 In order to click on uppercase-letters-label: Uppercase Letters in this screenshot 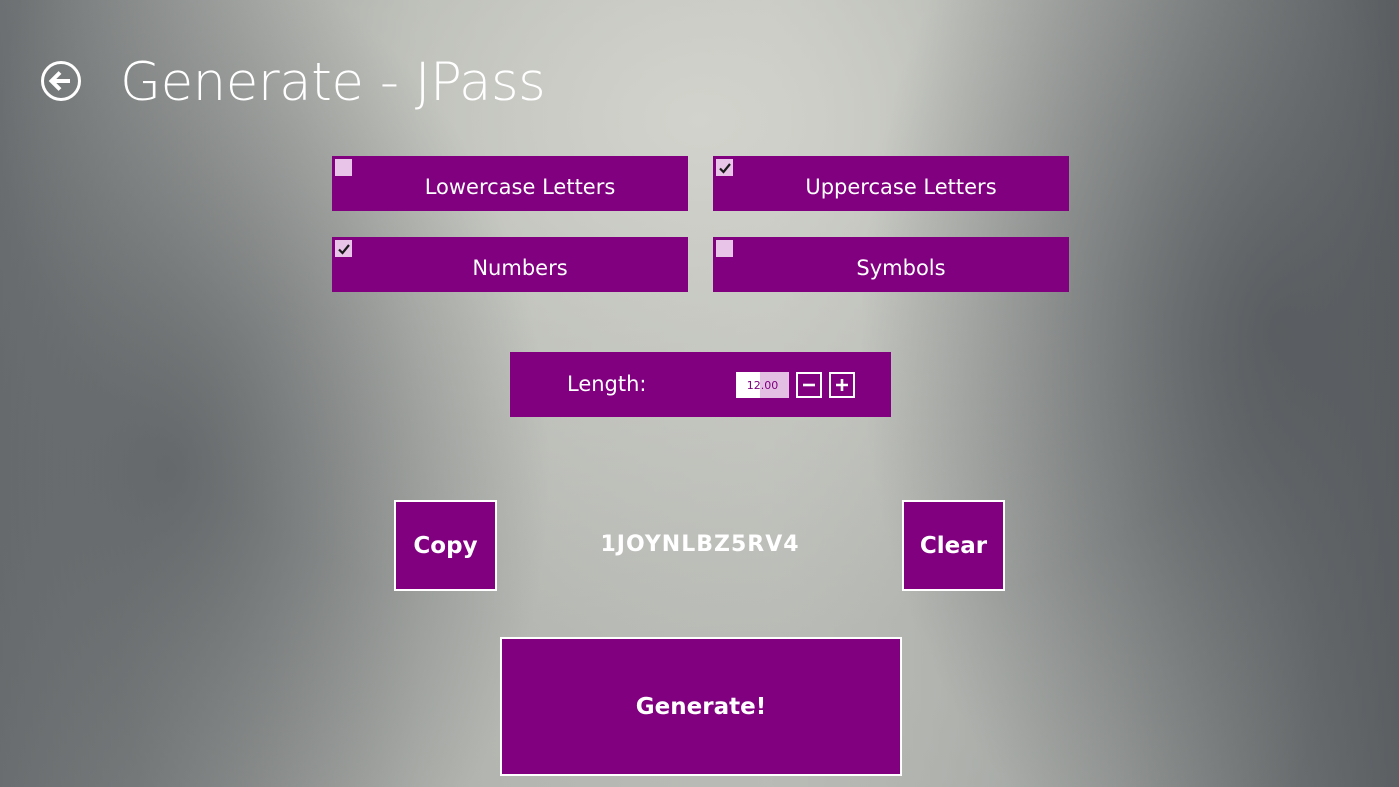, I will do `click(901, 187)`.